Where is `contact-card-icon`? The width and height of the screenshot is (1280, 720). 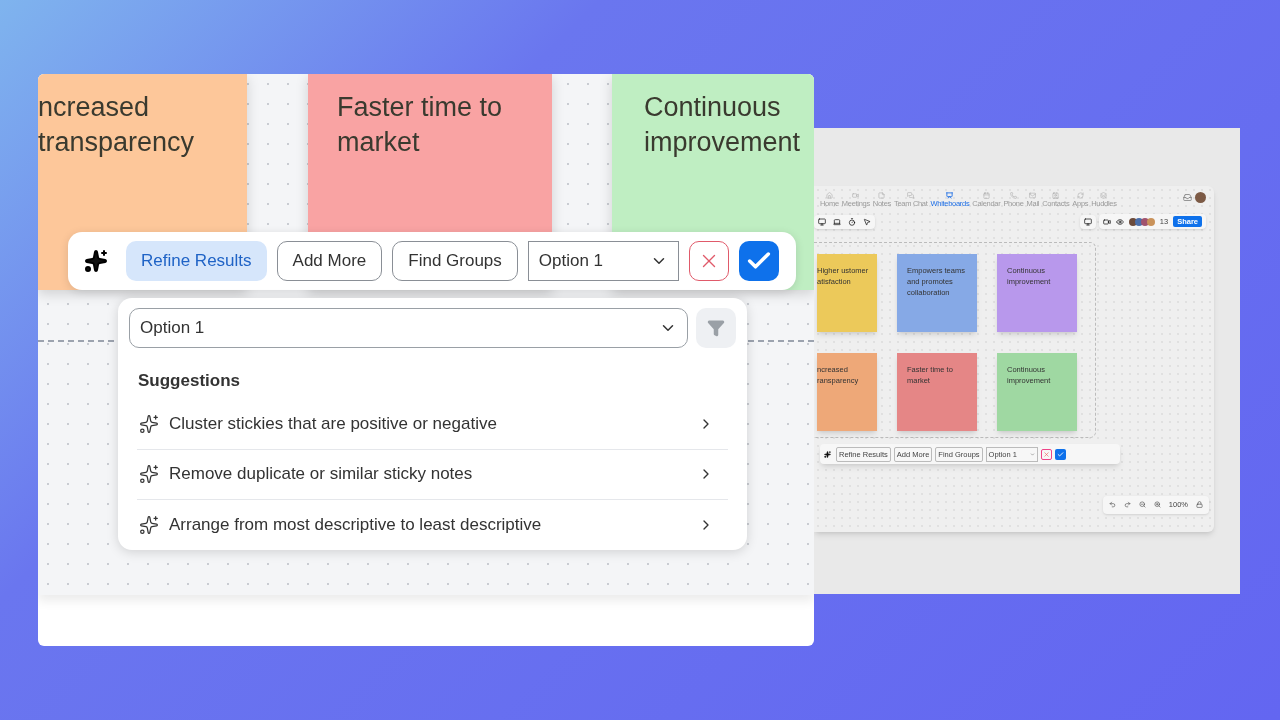
contact-card-icon is located at coordinates (1056, 195).